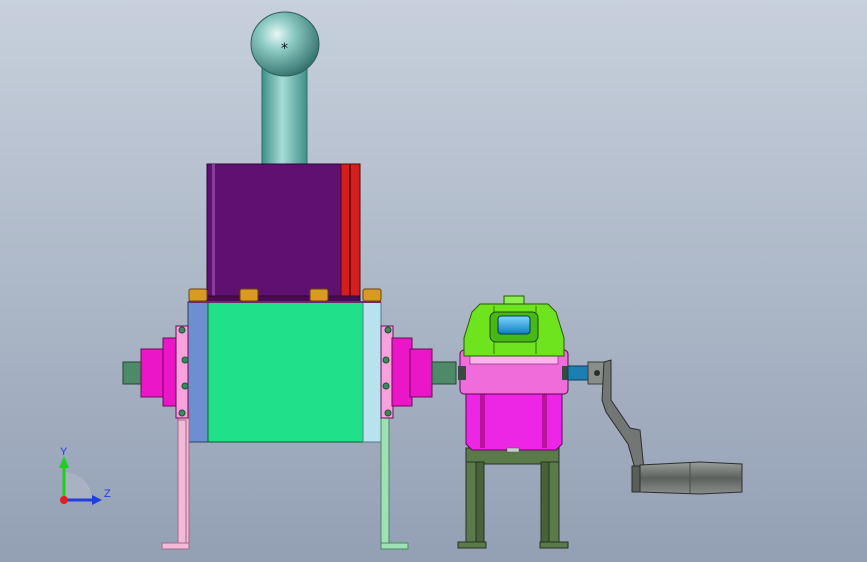 This screenshot has width=867, height=562. I want to click on triad-origin, so click(64, 500).